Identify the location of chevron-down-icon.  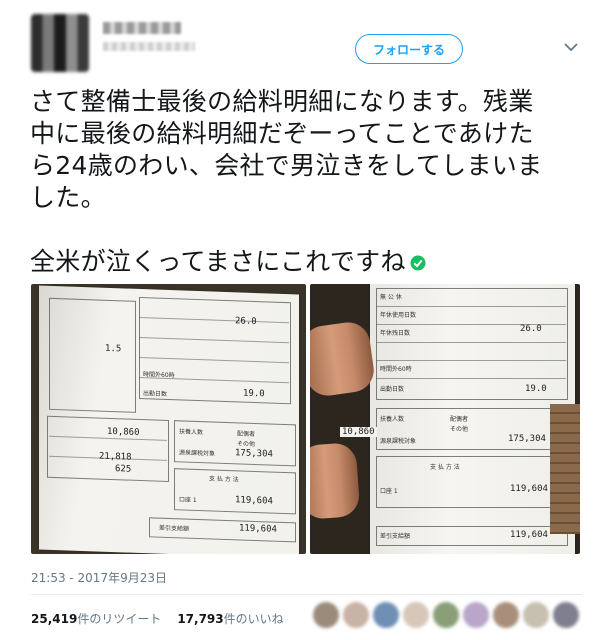
(571, 47).